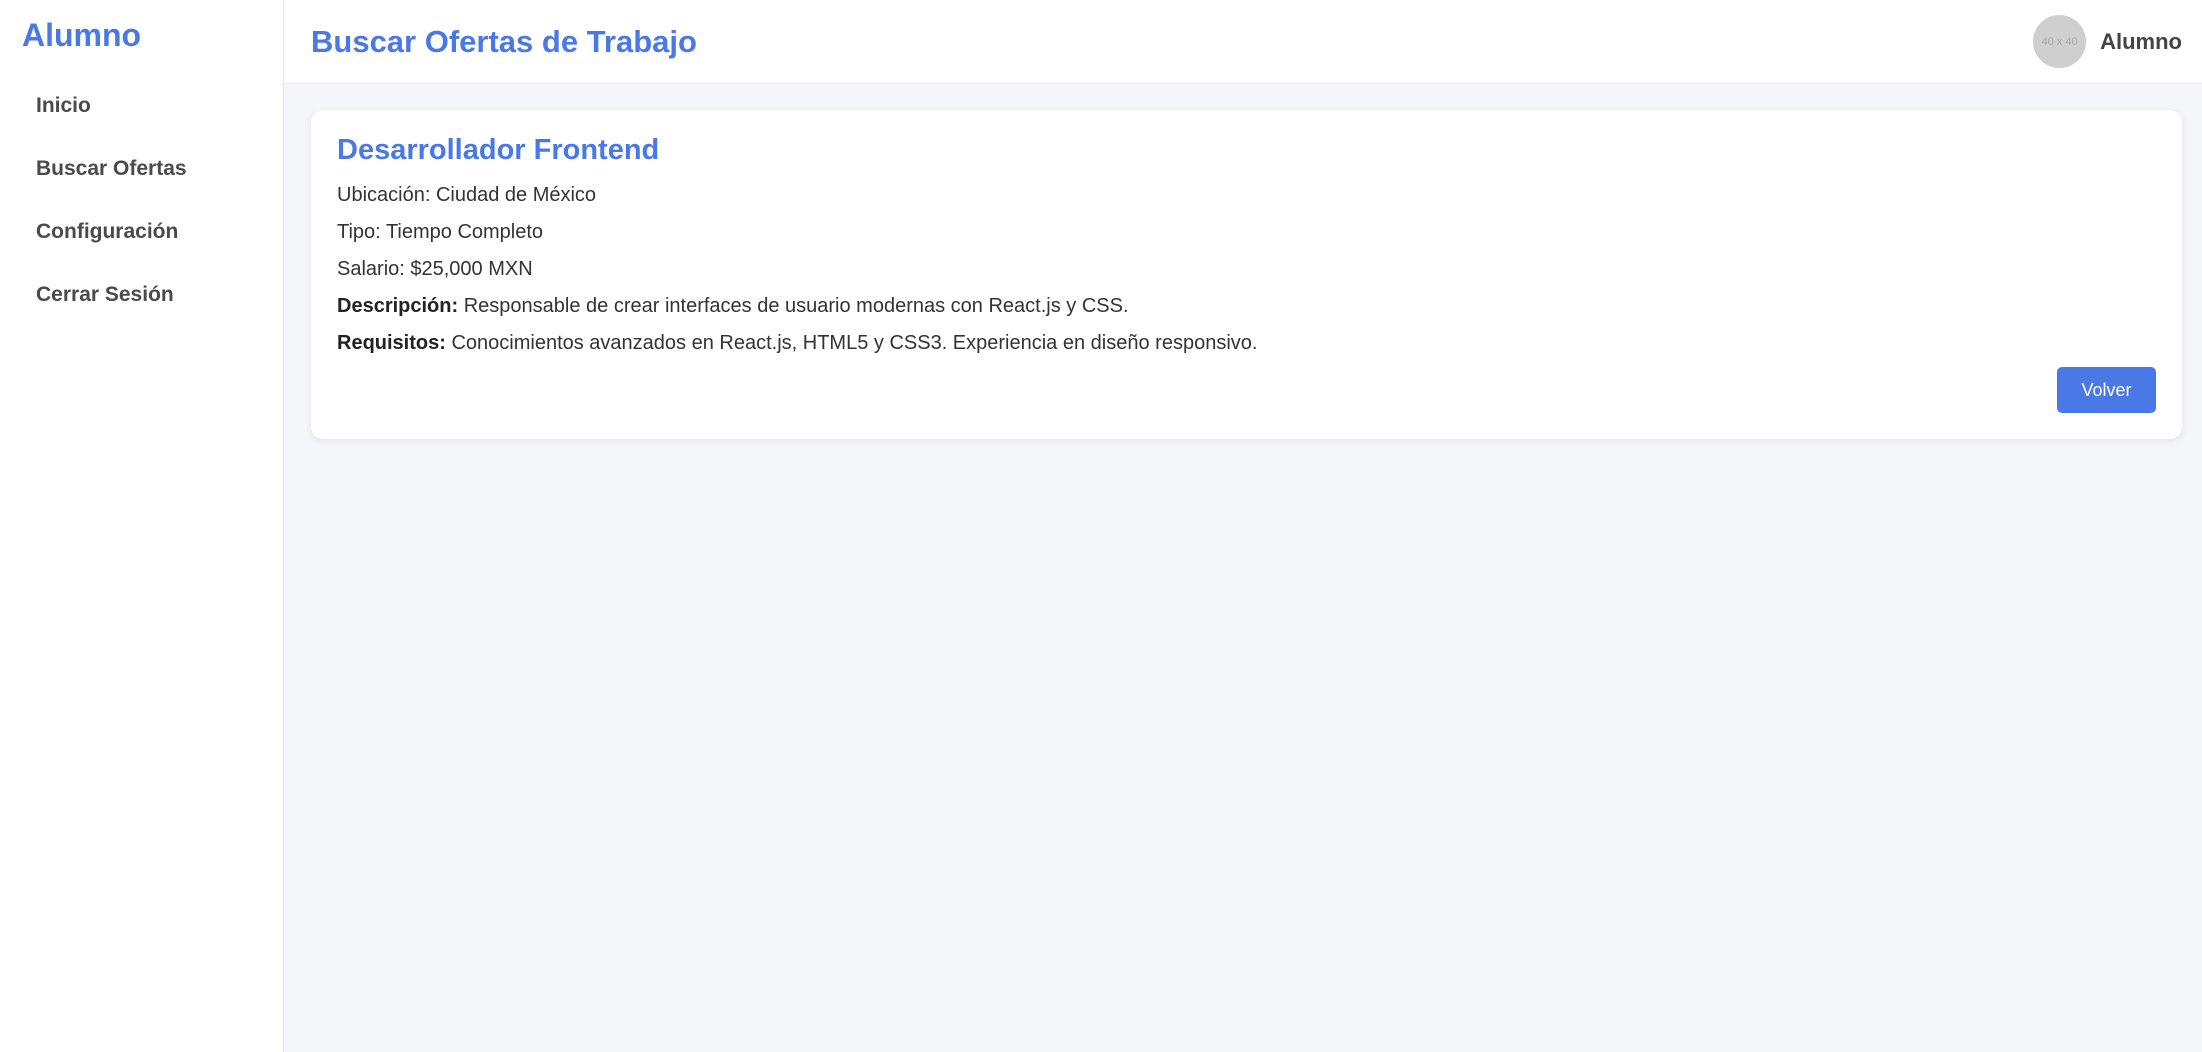 This screenshot has height=1052, width=2202. Describe the element at coordinates (2141, 41) in the screenshot. I see `user-name: Alumno` at that location.